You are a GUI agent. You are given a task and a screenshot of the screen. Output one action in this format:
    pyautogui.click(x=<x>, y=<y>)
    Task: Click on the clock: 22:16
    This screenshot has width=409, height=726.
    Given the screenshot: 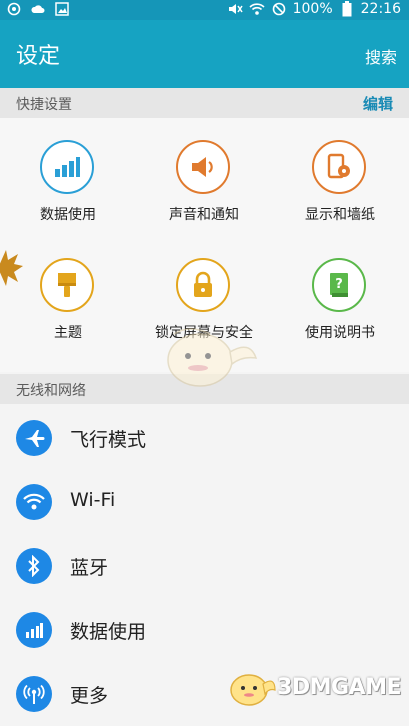 What is the action you would take?
    pyautogui.click(x=380, y=9)
    